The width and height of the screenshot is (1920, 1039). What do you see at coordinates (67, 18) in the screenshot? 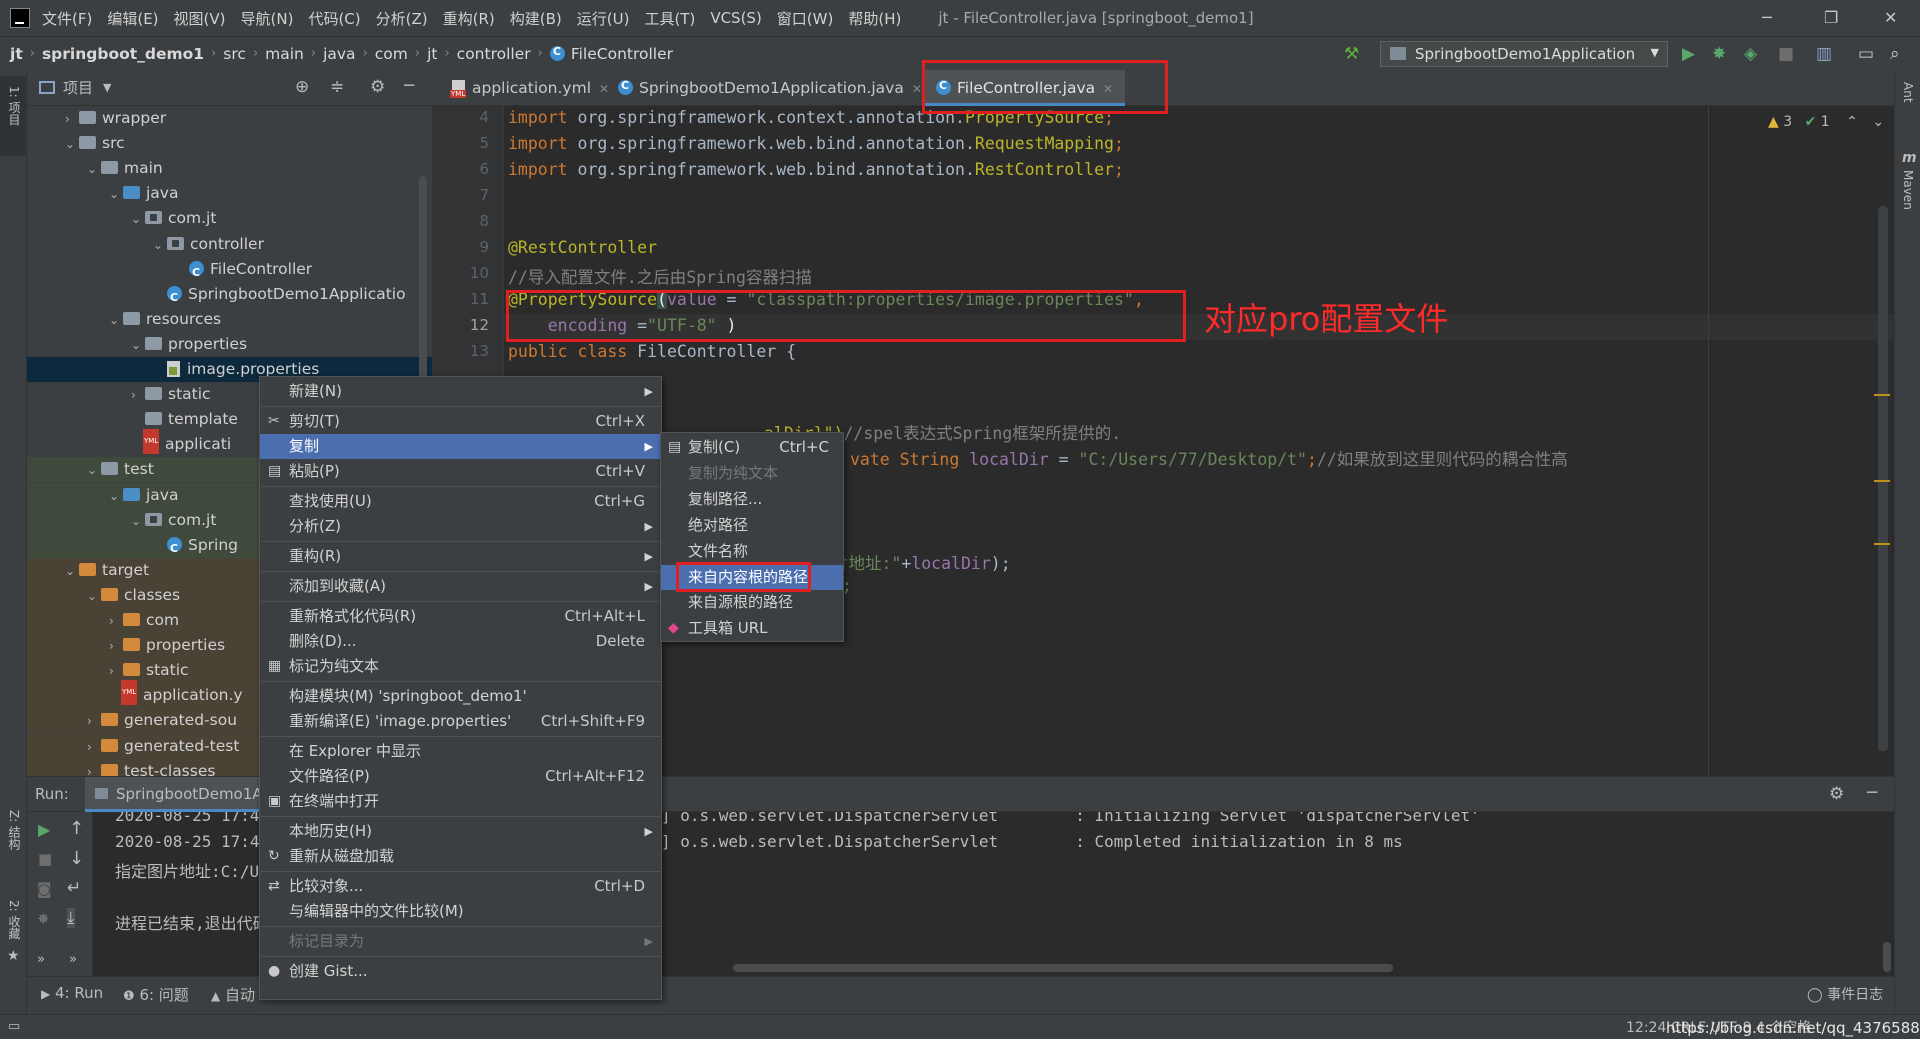
I see `menu-file: 文件(F)` at bounding box center [67, 18].